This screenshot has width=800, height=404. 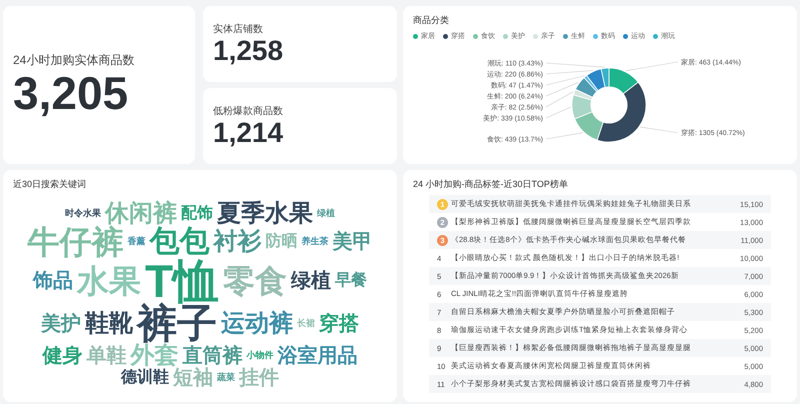 What do you see at coordinates (62, 356) in the screenshot?
I see `keyword: 健身` at bounding box center [62, 356].